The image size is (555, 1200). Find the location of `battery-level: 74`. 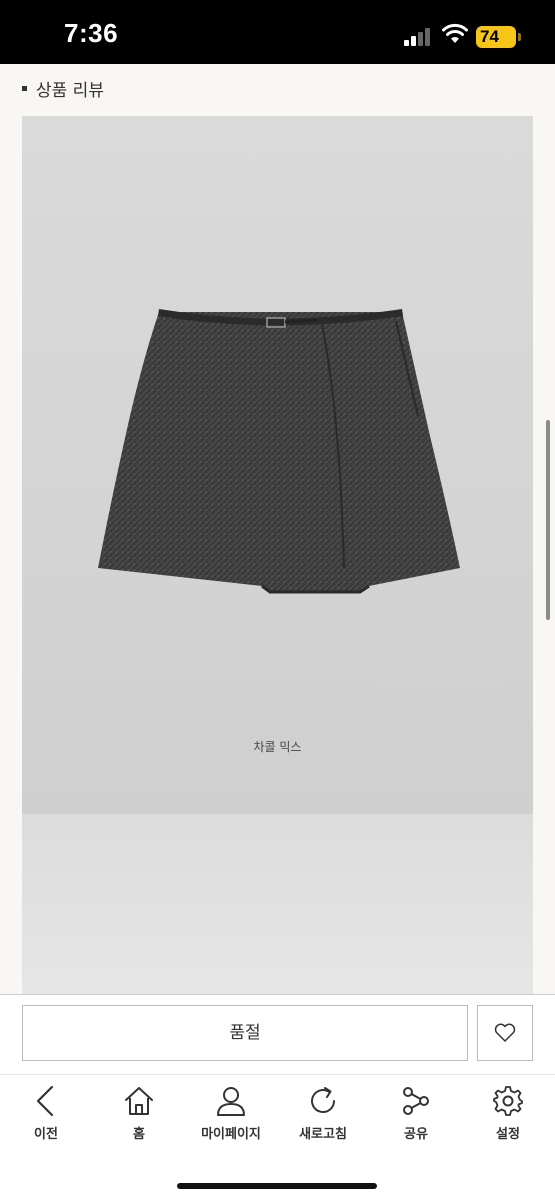

battery-level: 74 is located at coordinates (489, 36).